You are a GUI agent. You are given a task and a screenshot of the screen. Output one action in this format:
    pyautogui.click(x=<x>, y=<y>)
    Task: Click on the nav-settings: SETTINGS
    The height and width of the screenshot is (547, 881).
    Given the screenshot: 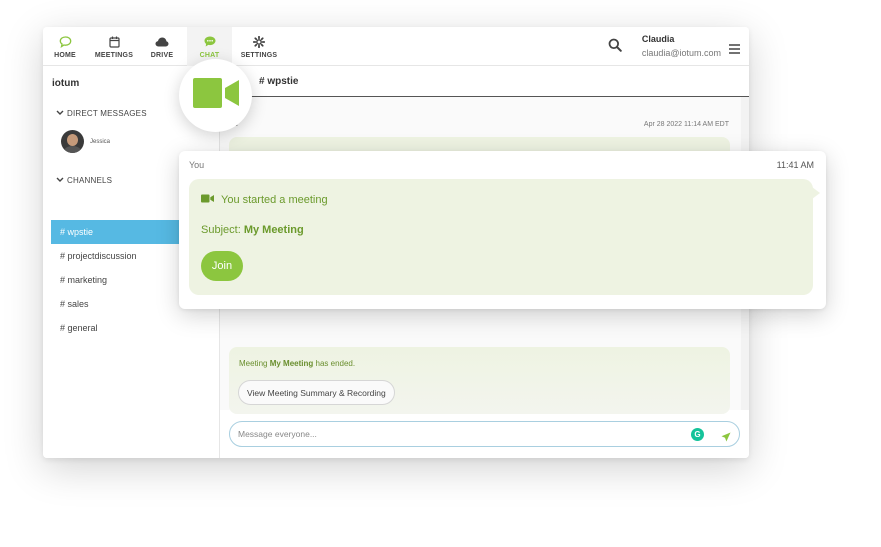 What is the action you would take?
    pyautogui.click(x=259, y=46)
    